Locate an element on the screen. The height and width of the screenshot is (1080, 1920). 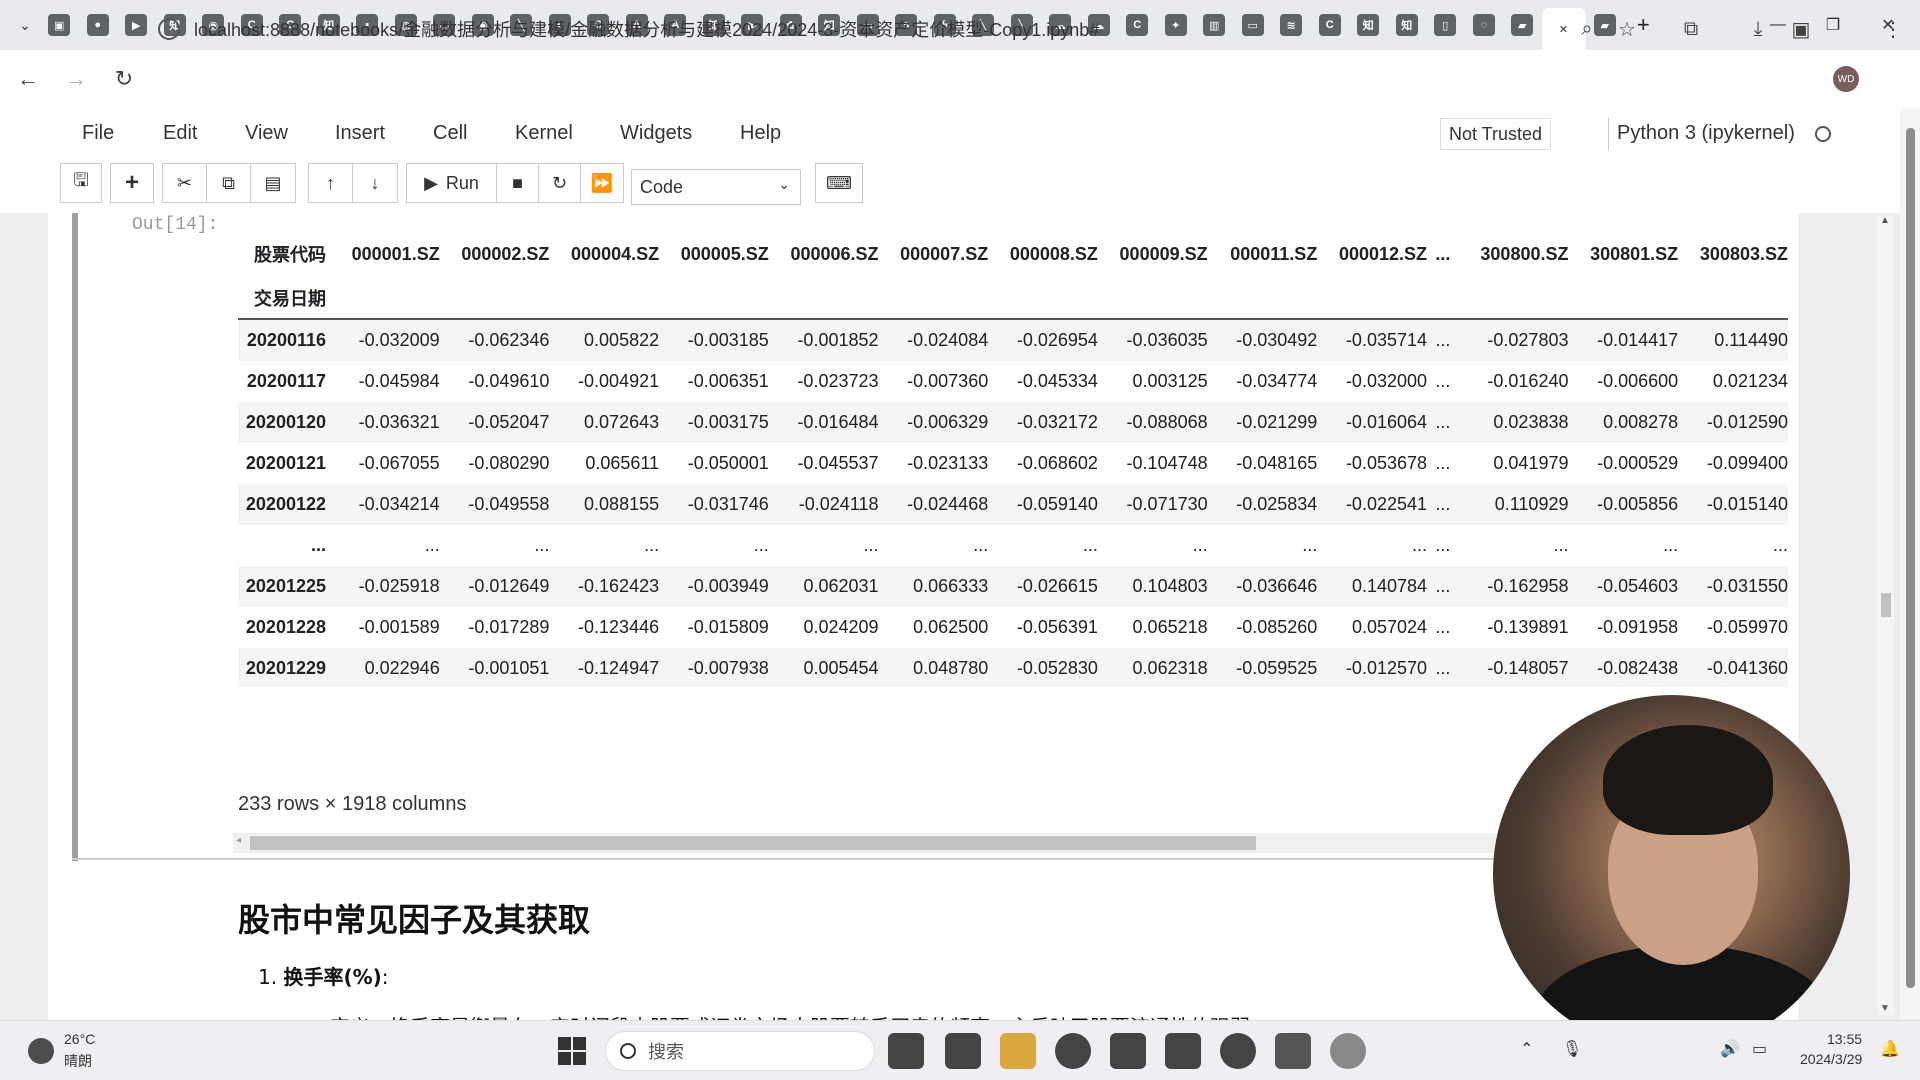
copy-icon: ⧉ is located at coordinates (229, 183).